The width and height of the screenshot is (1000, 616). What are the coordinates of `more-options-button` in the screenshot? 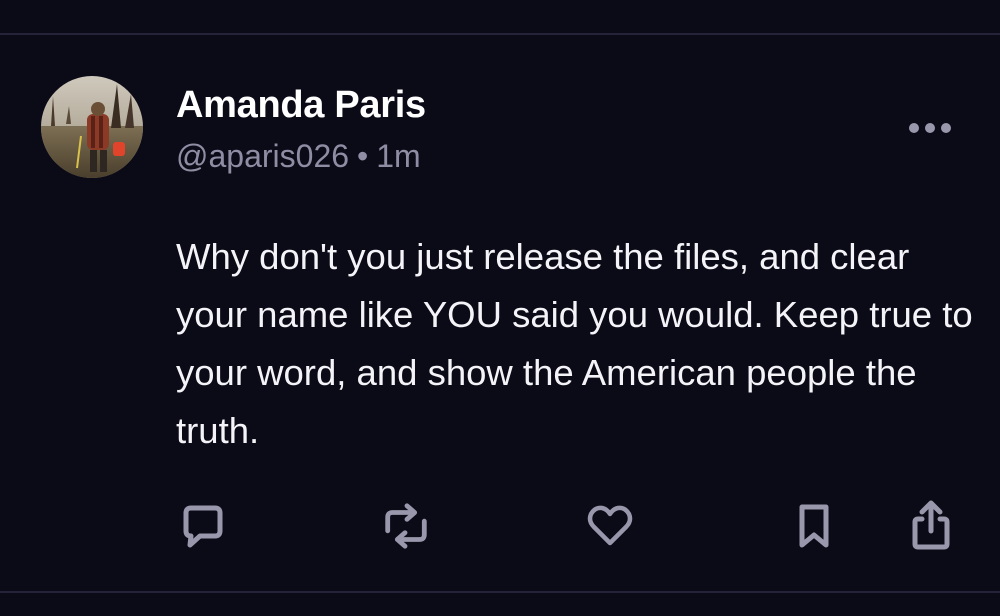 It's located at (930, 128).